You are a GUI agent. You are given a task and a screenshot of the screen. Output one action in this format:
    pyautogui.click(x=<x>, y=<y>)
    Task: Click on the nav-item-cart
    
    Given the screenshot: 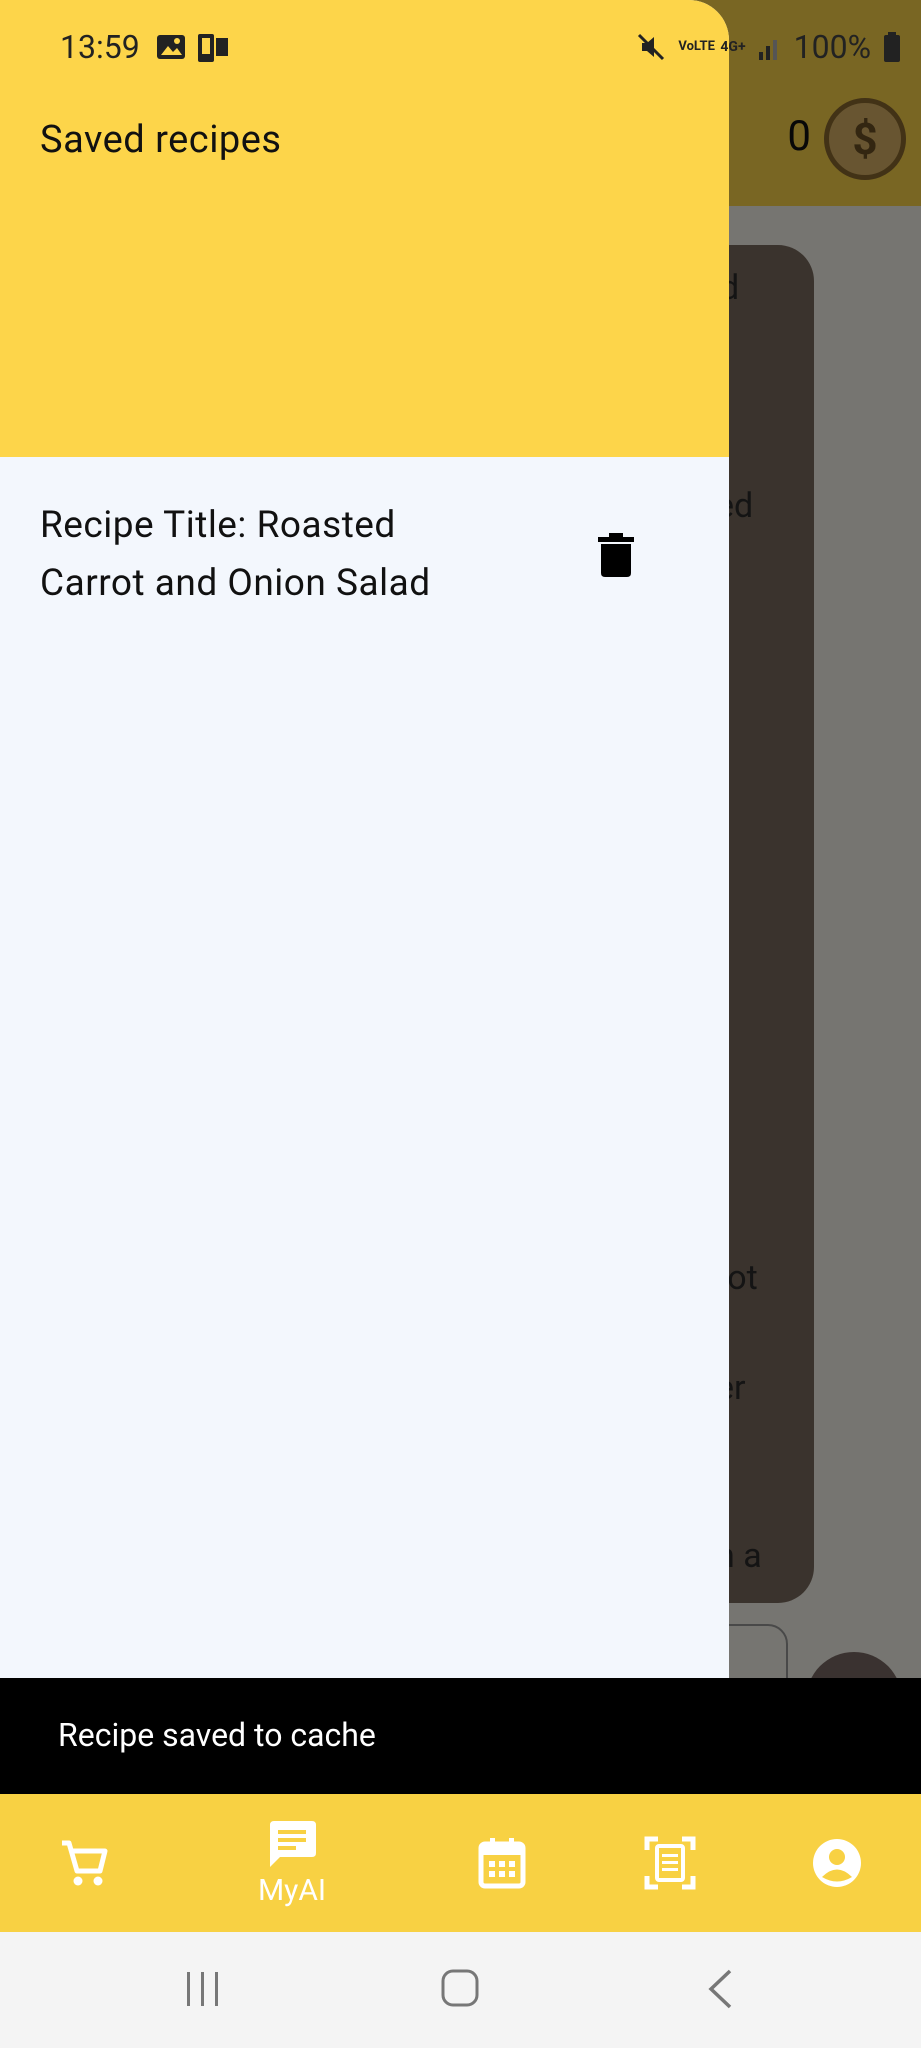 What is the action you would take?
    pyautogui.click(x=84, y=1863)
    